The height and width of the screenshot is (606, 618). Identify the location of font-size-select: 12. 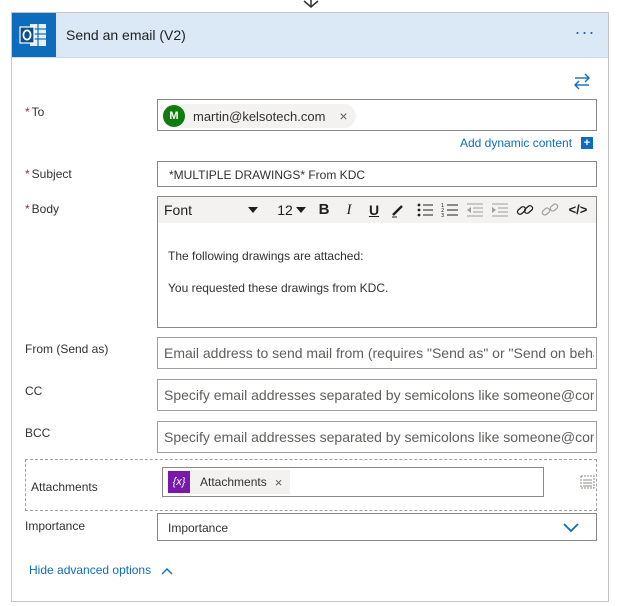
(285, 210).